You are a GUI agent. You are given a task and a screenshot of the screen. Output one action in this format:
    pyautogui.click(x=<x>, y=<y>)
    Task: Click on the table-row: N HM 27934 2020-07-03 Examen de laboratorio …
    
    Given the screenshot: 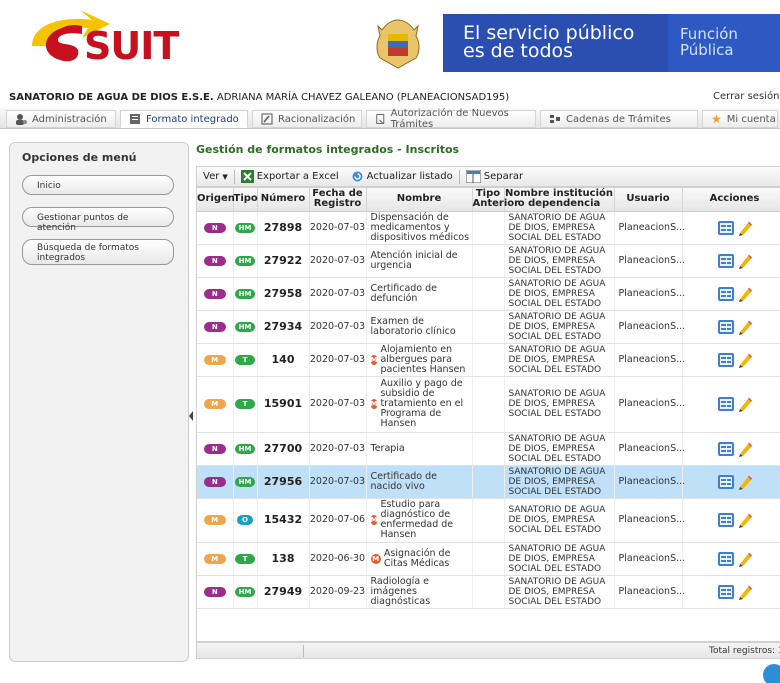 What is the action you would take?
    pyautogui.click(x=488, y=327)
    